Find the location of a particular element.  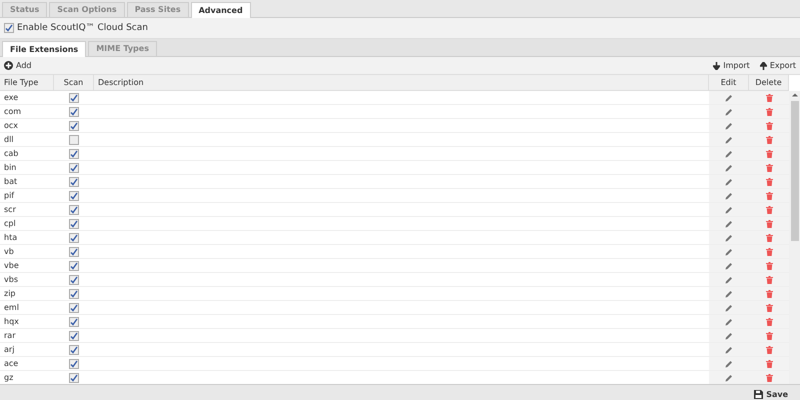

arrow-up-icon is located at coordinates (763, 66).